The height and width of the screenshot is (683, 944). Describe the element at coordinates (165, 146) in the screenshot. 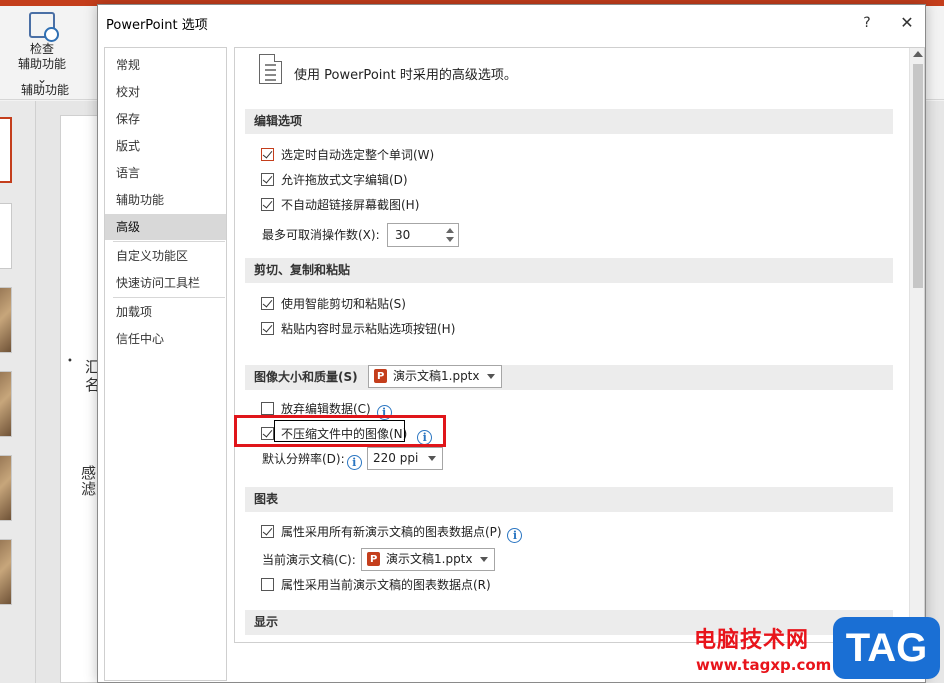

I see `nav-item-layout: 版式` at that location.